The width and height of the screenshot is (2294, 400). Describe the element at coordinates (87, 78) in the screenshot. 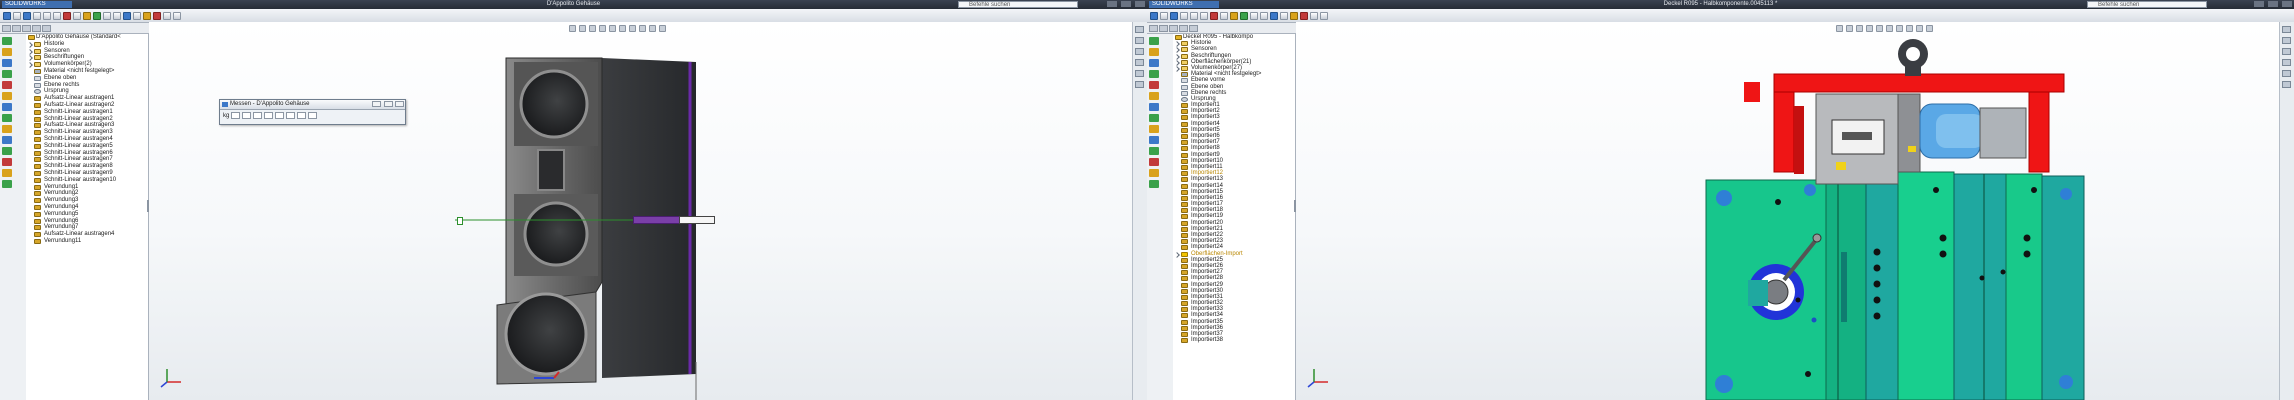

I see `tree-item: Ebene oben` at that location.